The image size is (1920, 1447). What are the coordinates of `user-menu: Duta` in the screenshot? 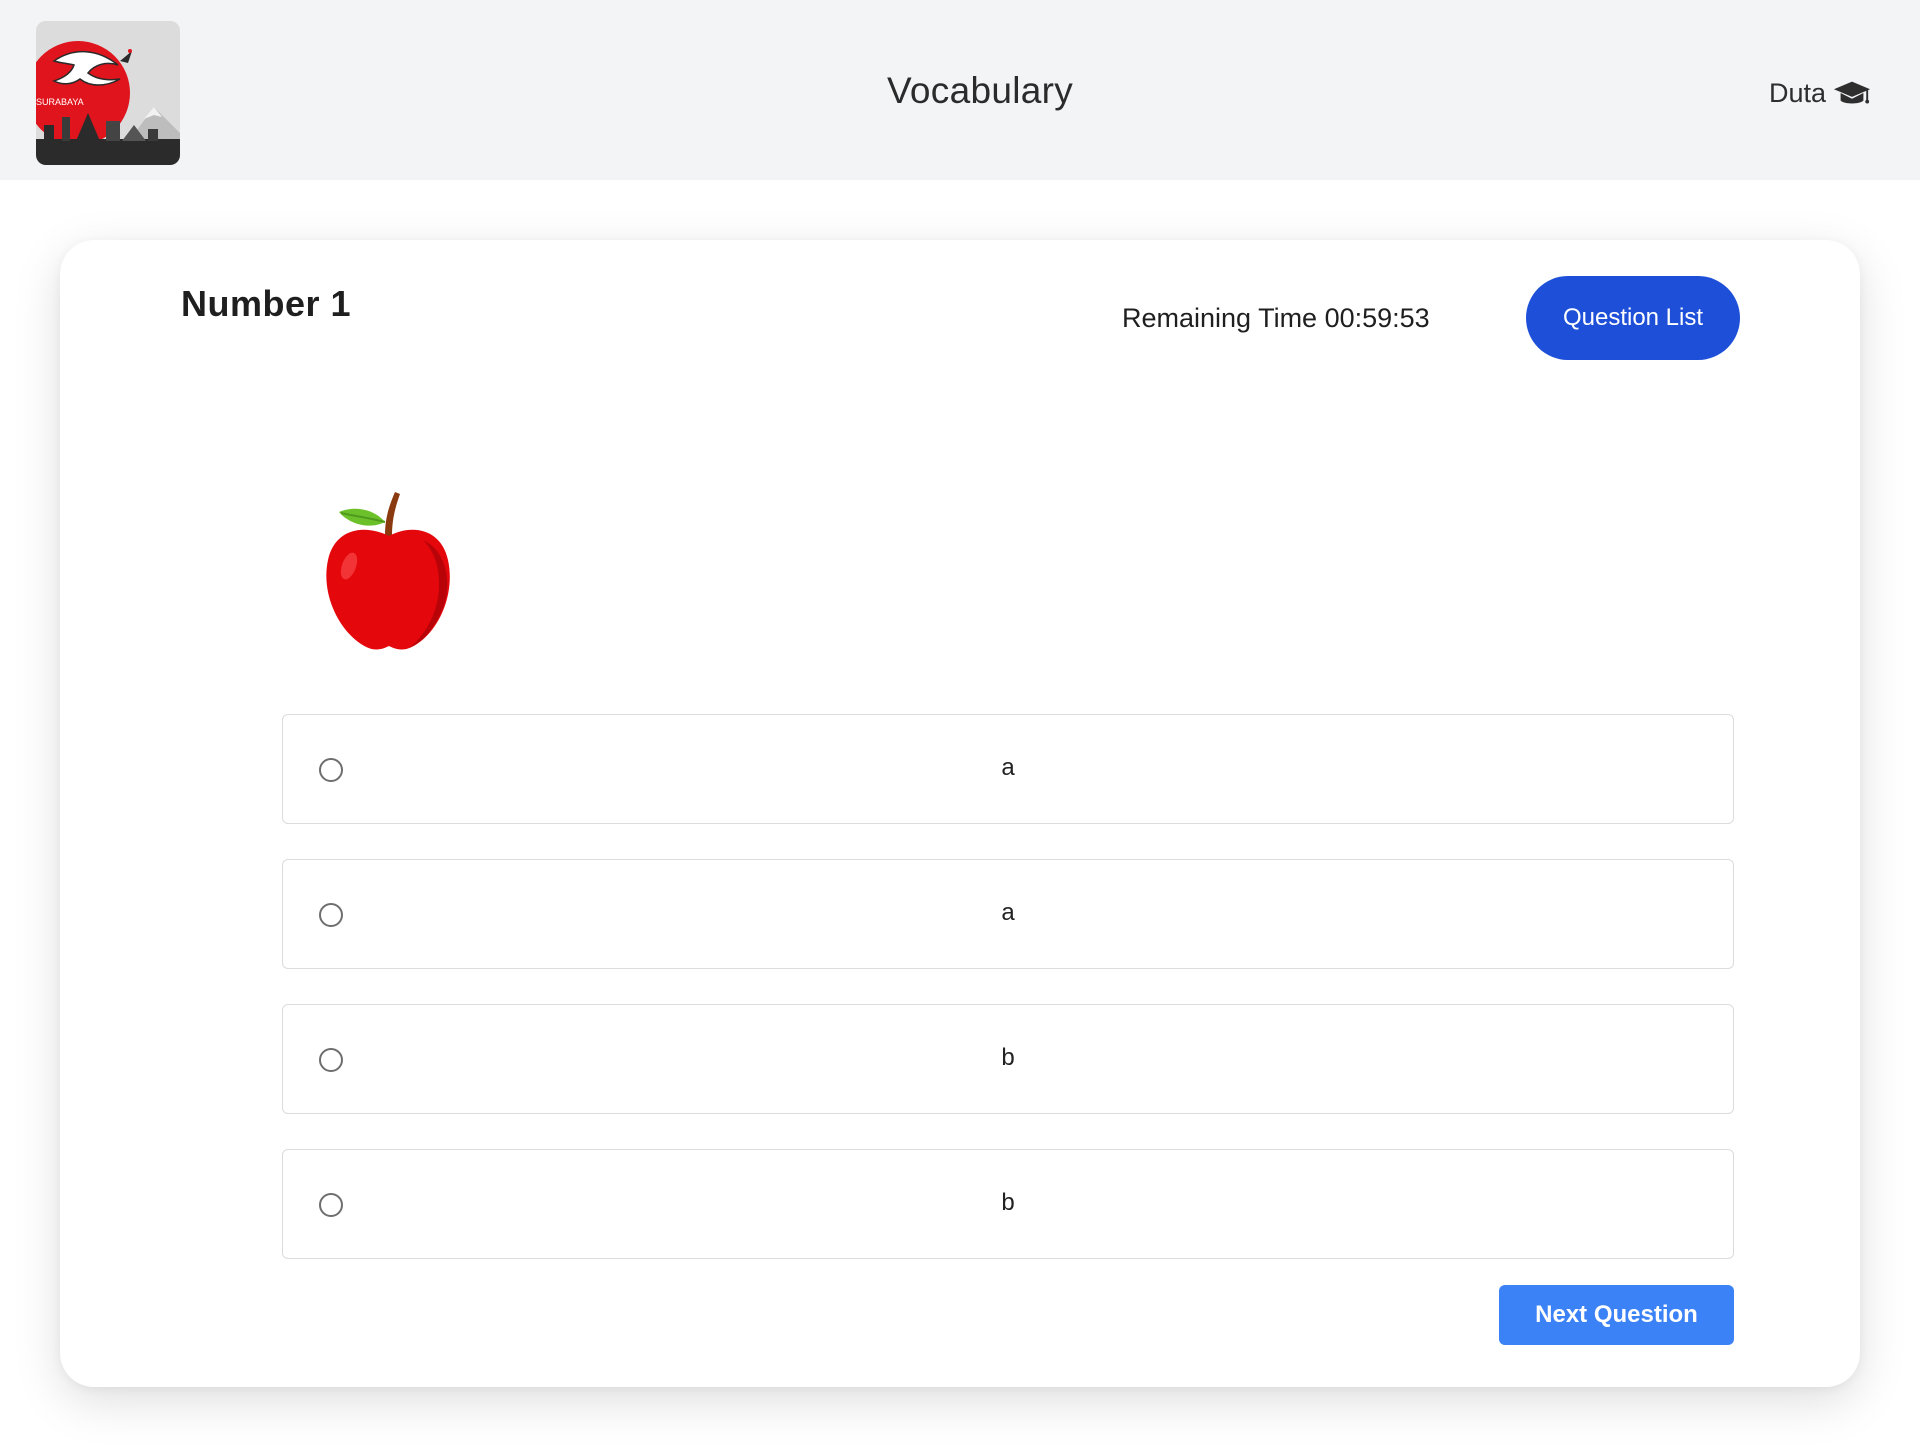 It's located at (1820, 93).